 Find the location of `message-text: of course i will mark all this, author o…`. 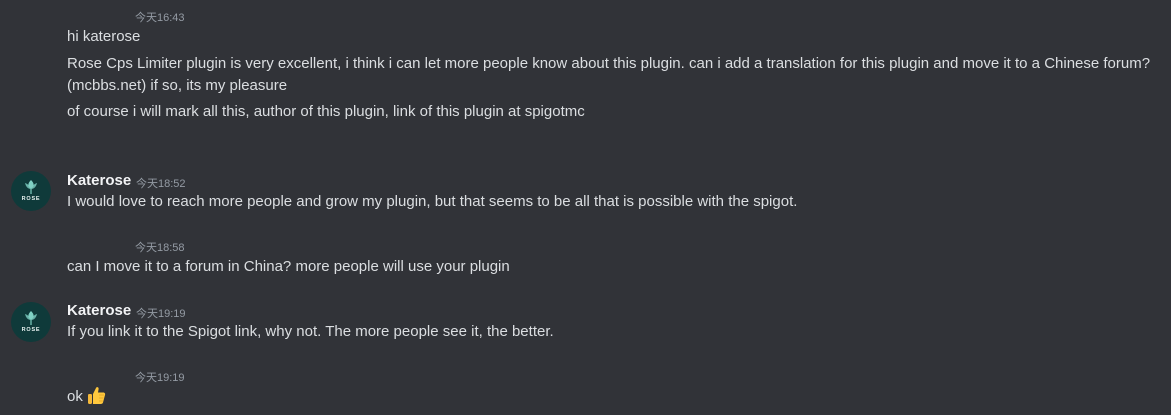

message-text: of course i will mark all this, author o… is located at coordinates (326, 111).